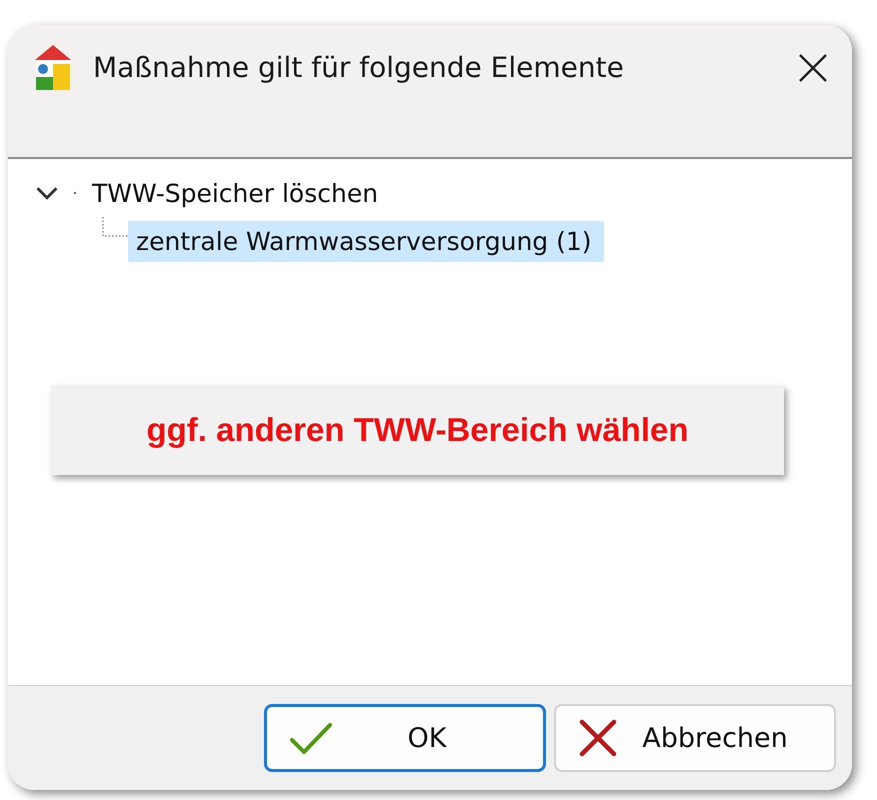  I want to click on tree-item: TWW-Speicher löschen, so click(237, 193).